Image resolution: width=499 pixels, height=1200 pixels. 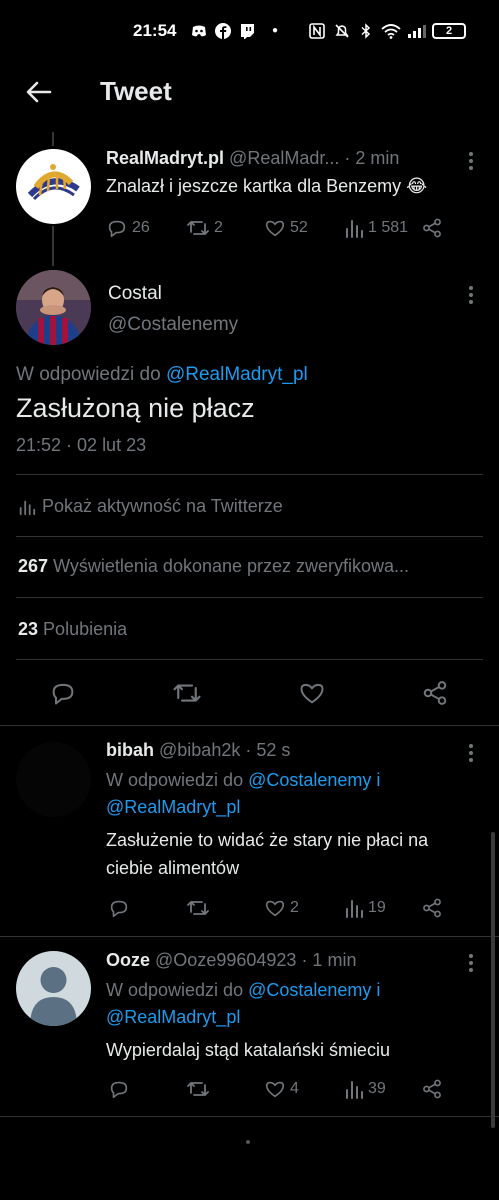 I want to click on mute-icon, so click(x=342, y=31).